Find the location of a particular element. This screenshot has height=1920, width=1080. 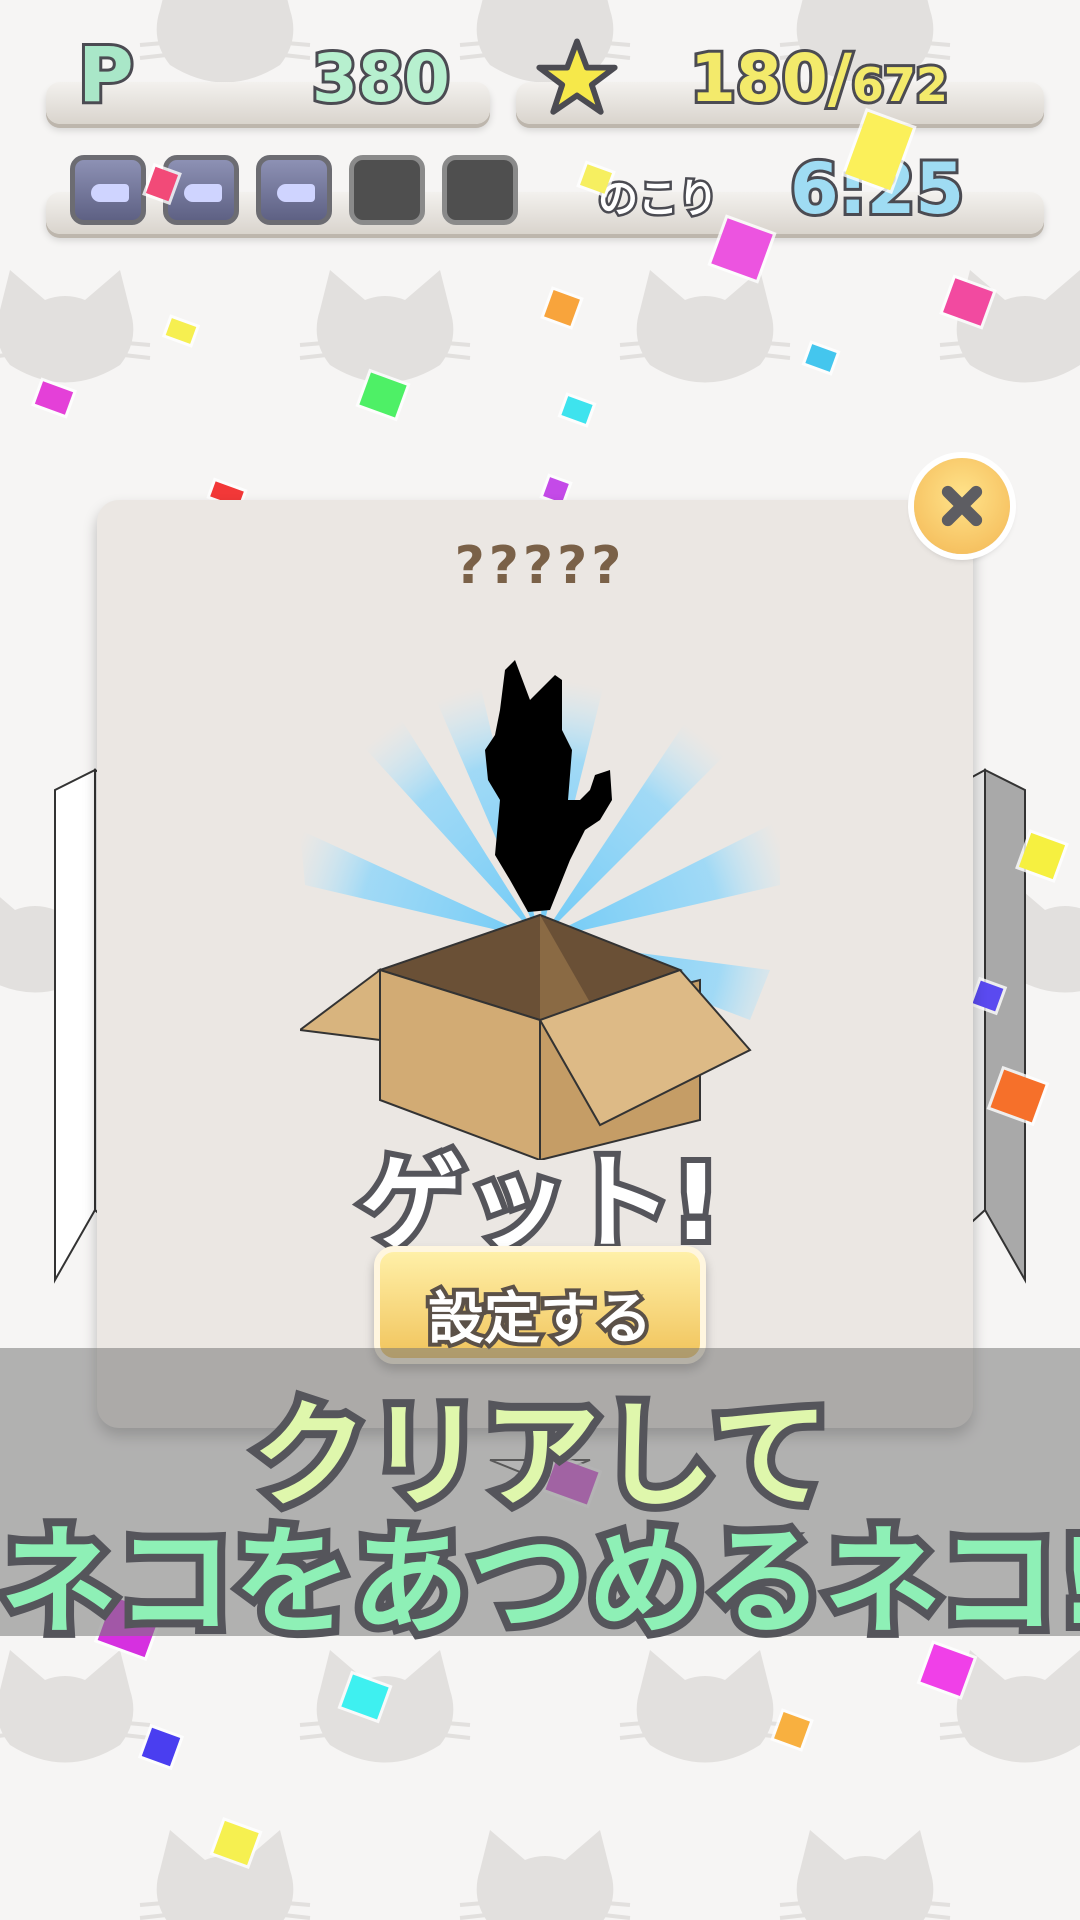

cat-in-box-illustration is located at coordinates (540, 885).